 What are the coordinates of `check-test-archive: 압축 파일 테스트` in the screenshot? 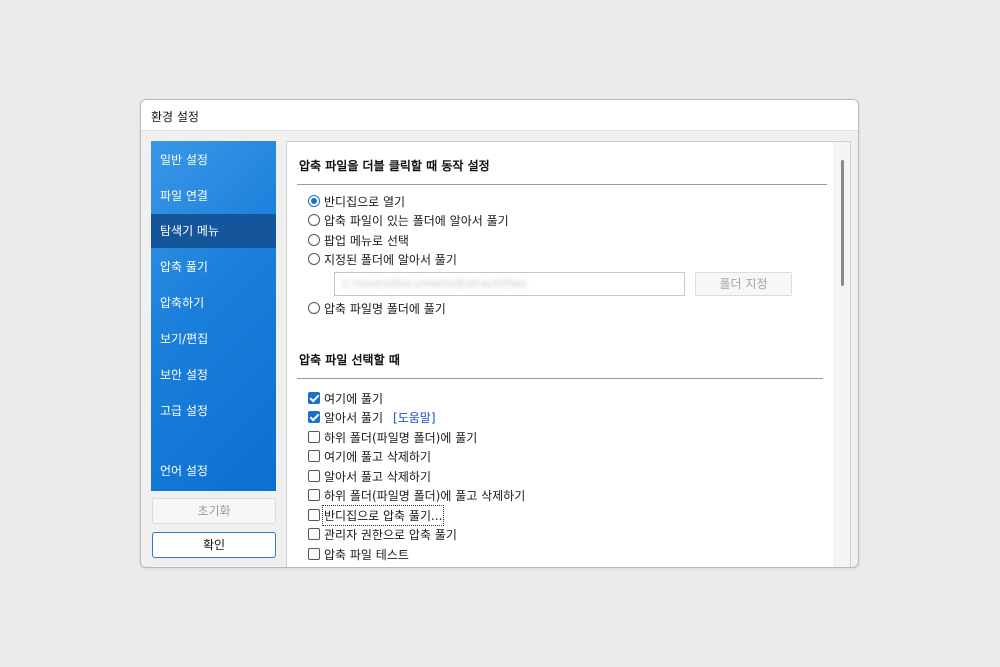 It's located at (358, 554).